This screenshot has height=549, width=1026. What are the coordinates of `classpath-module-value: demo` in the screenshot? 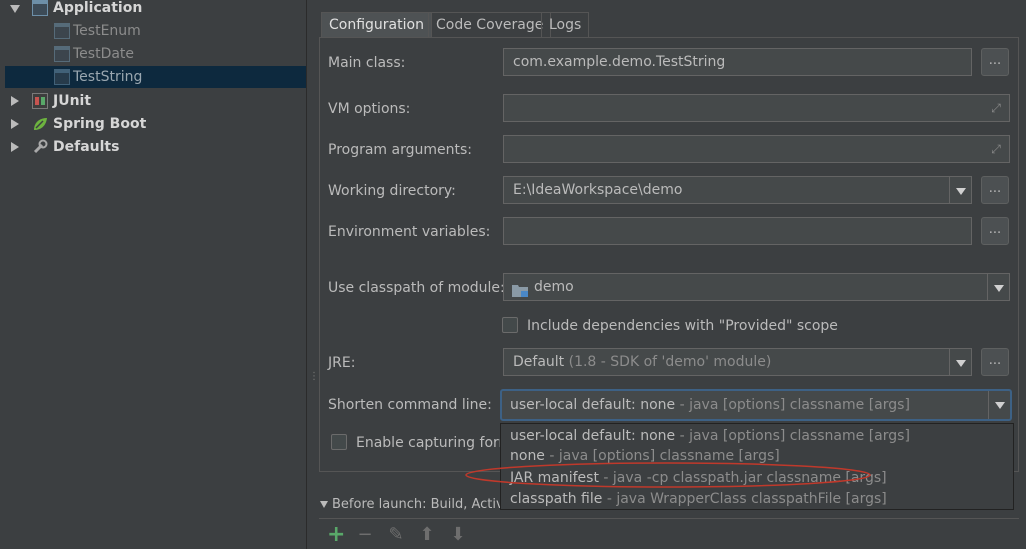 It's located at (554, 287).